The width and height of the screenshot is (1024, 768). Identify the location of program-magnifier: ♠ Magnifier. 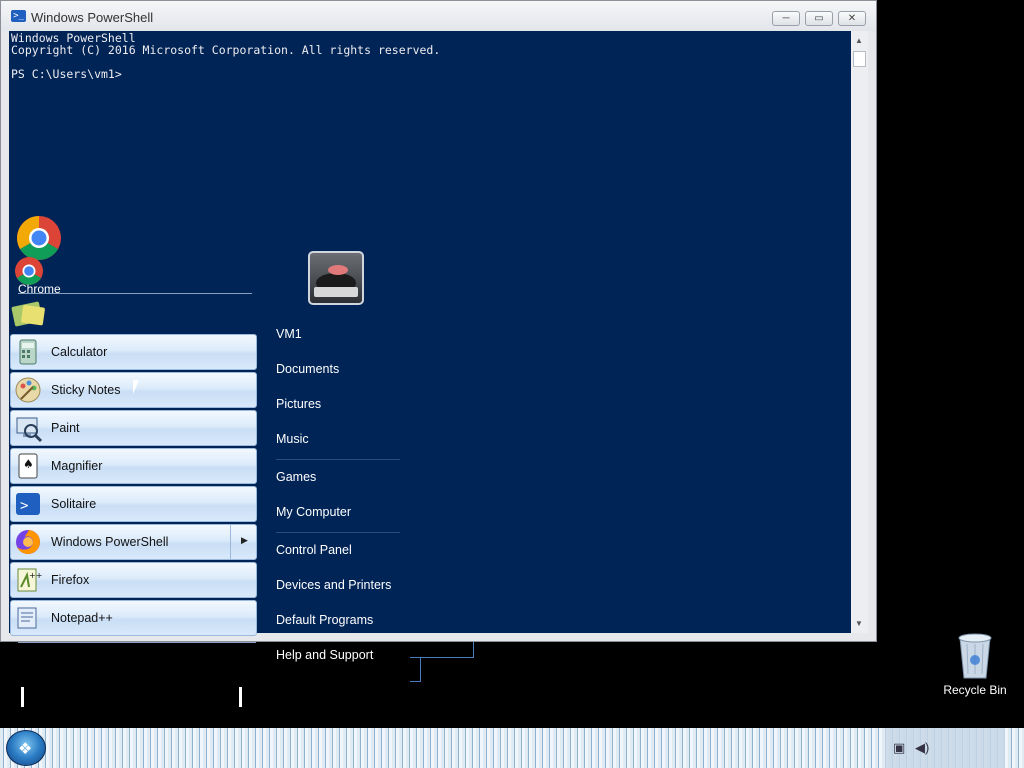
(133, 466).